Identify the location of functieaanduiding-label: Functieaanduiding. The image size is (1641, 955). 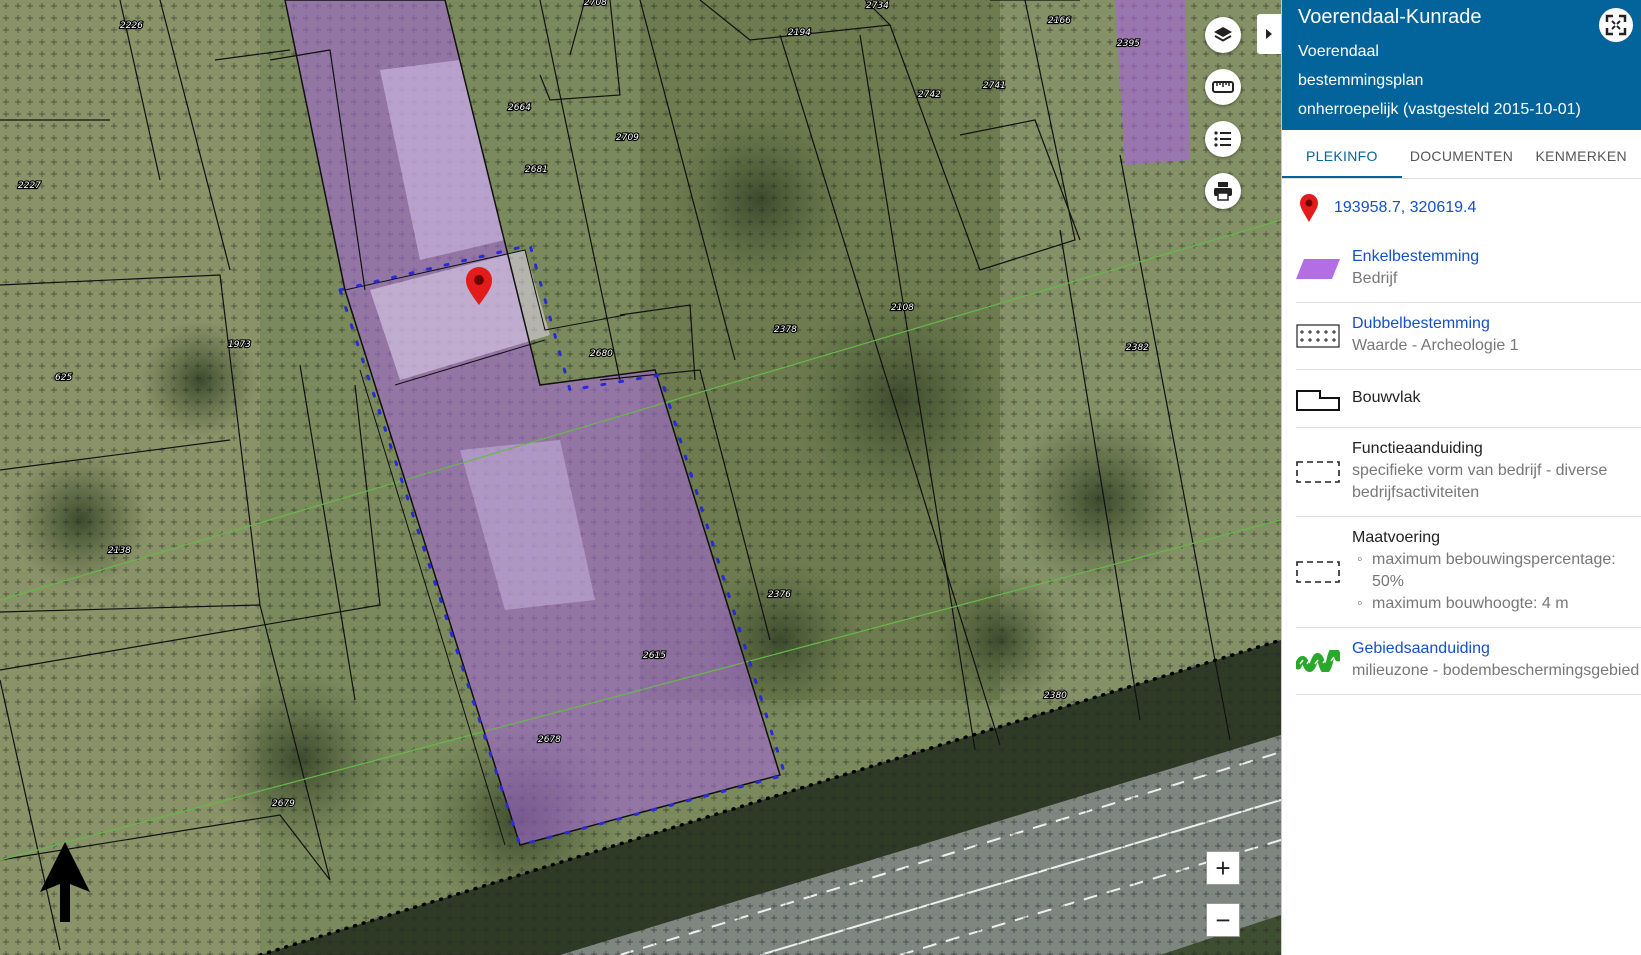
(1417, 448).